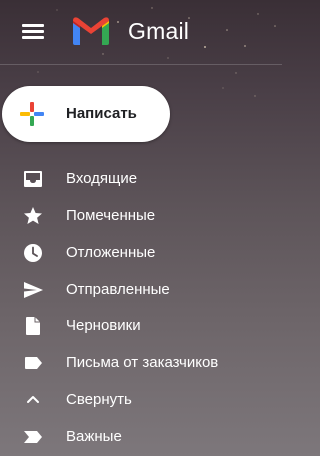 The width and height of the screenshot is (320, 456). I want to click on important-icon, so click(33, 437).